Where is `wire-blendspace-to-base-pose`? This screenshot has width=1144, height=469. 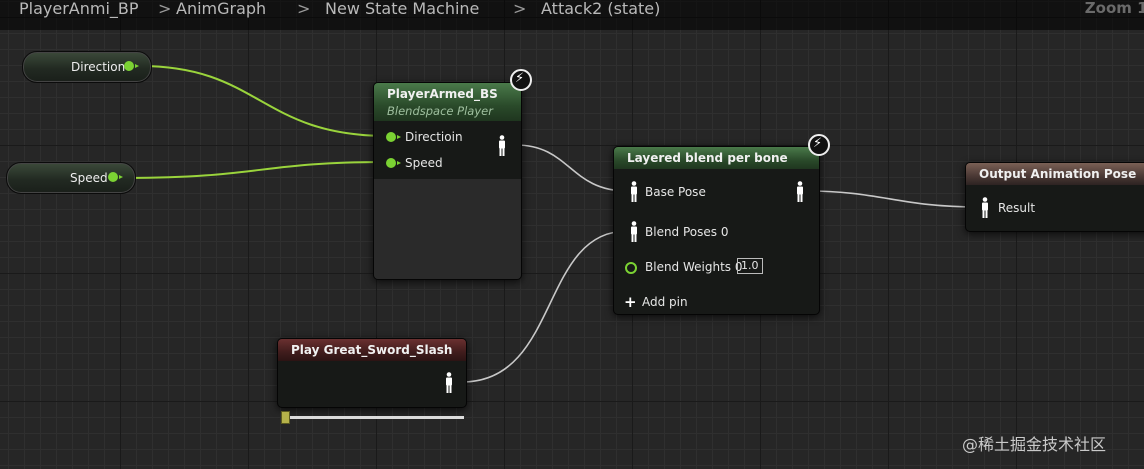 wire-blendspace-to-base-pose is located at coordinates (571, 168).